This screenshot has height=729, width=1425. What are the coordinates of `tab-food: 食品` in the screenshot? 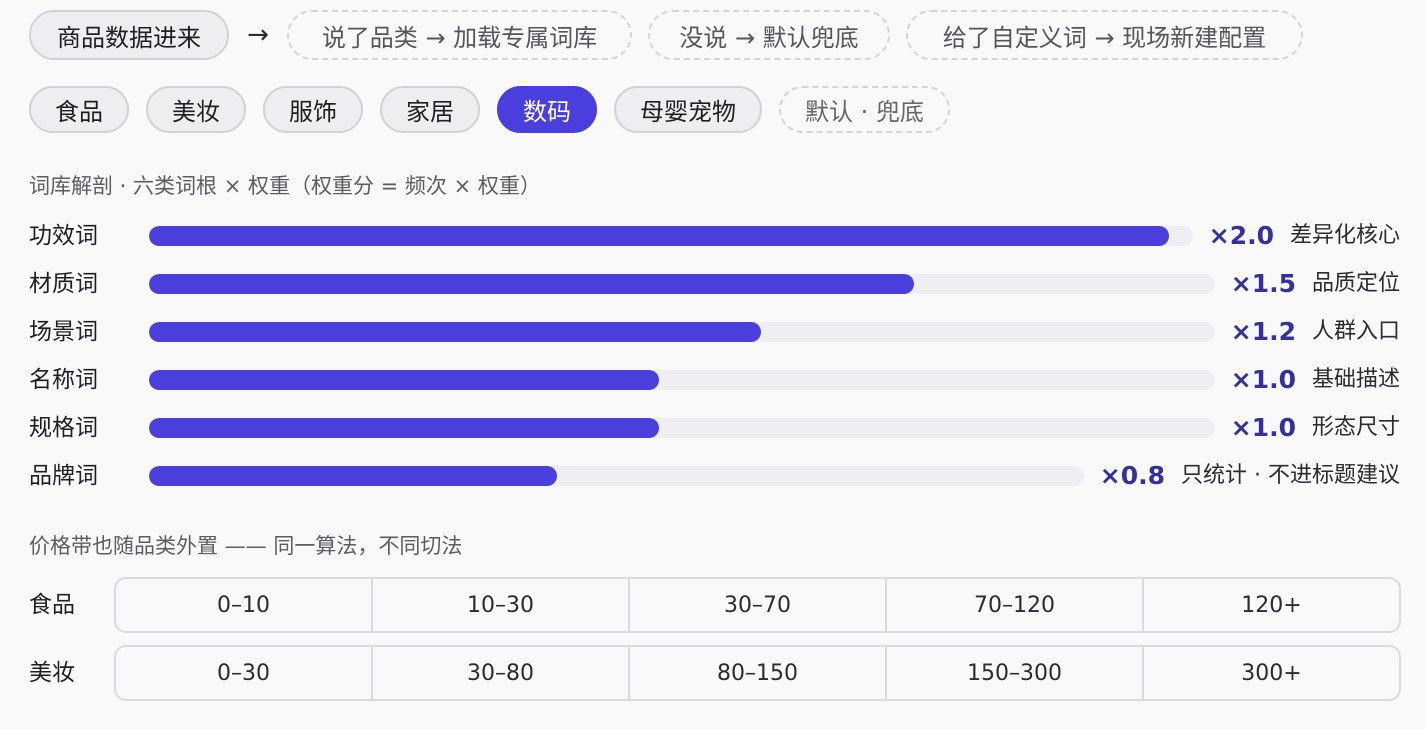 It's located at (79, 109).